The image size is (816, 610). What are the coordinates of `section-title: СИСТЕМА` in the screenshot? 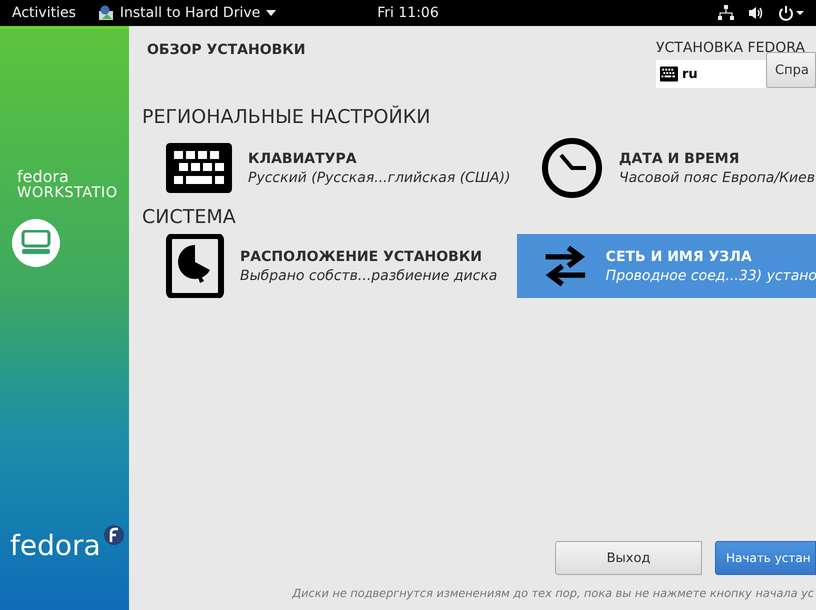 It's located at (189, 217).